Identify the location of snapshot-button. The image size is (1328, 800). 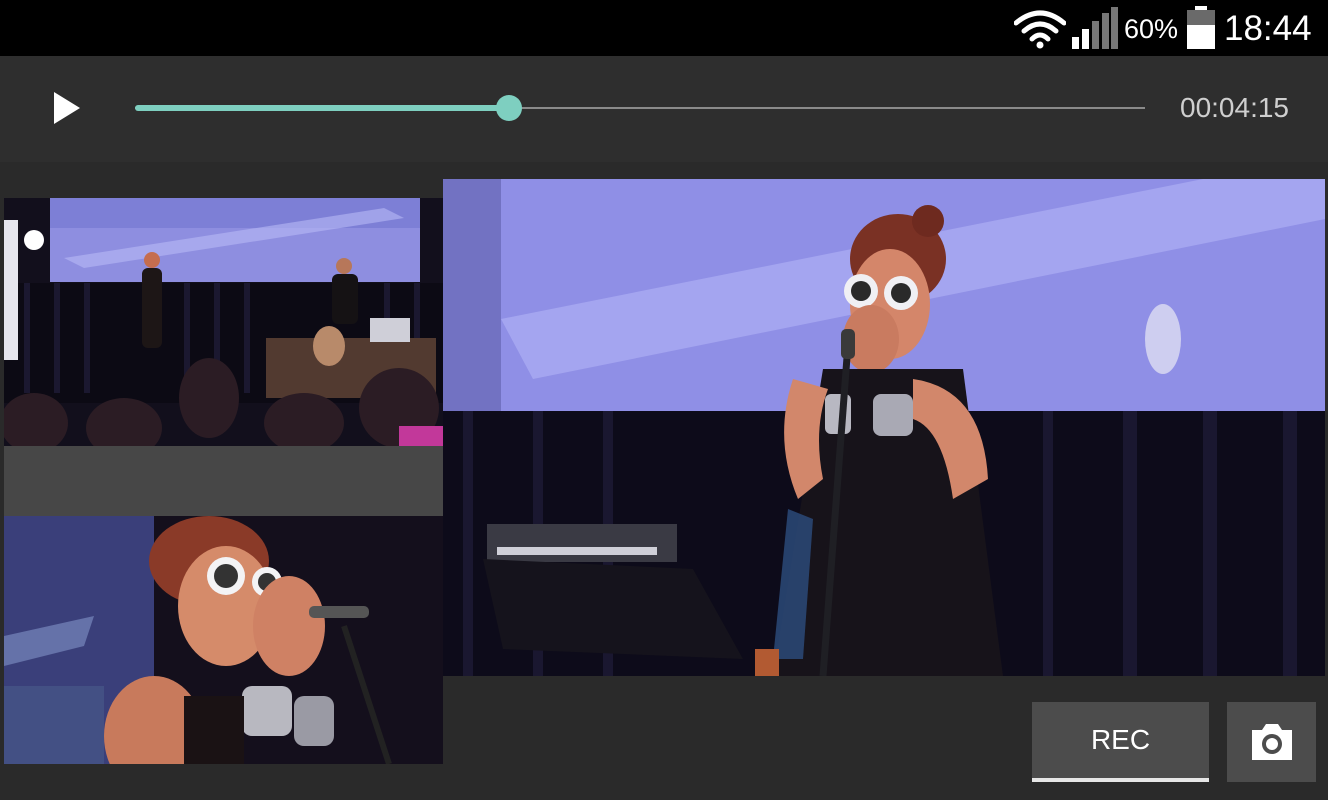
(1271, 742).